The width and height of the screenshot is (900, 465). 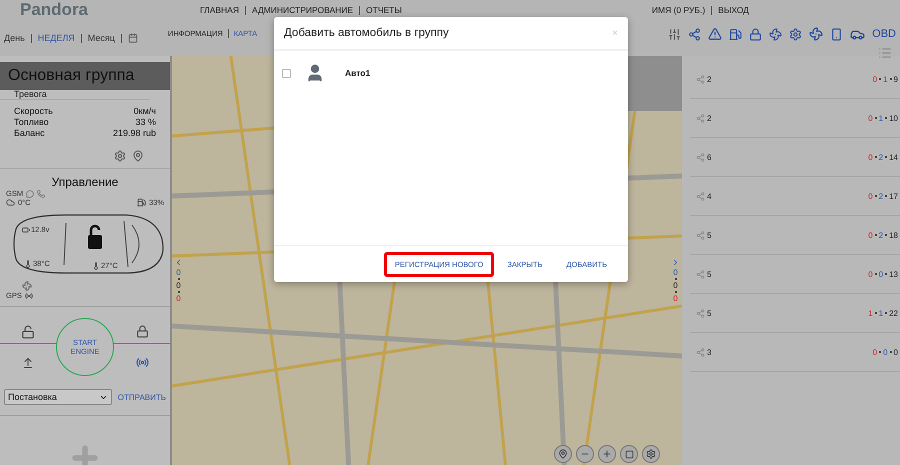 What do you see at coordinates (384, 10) in the screenshot?
I see `nav-link: ОТЧЕТЫ` at bounding box center [384, 10].